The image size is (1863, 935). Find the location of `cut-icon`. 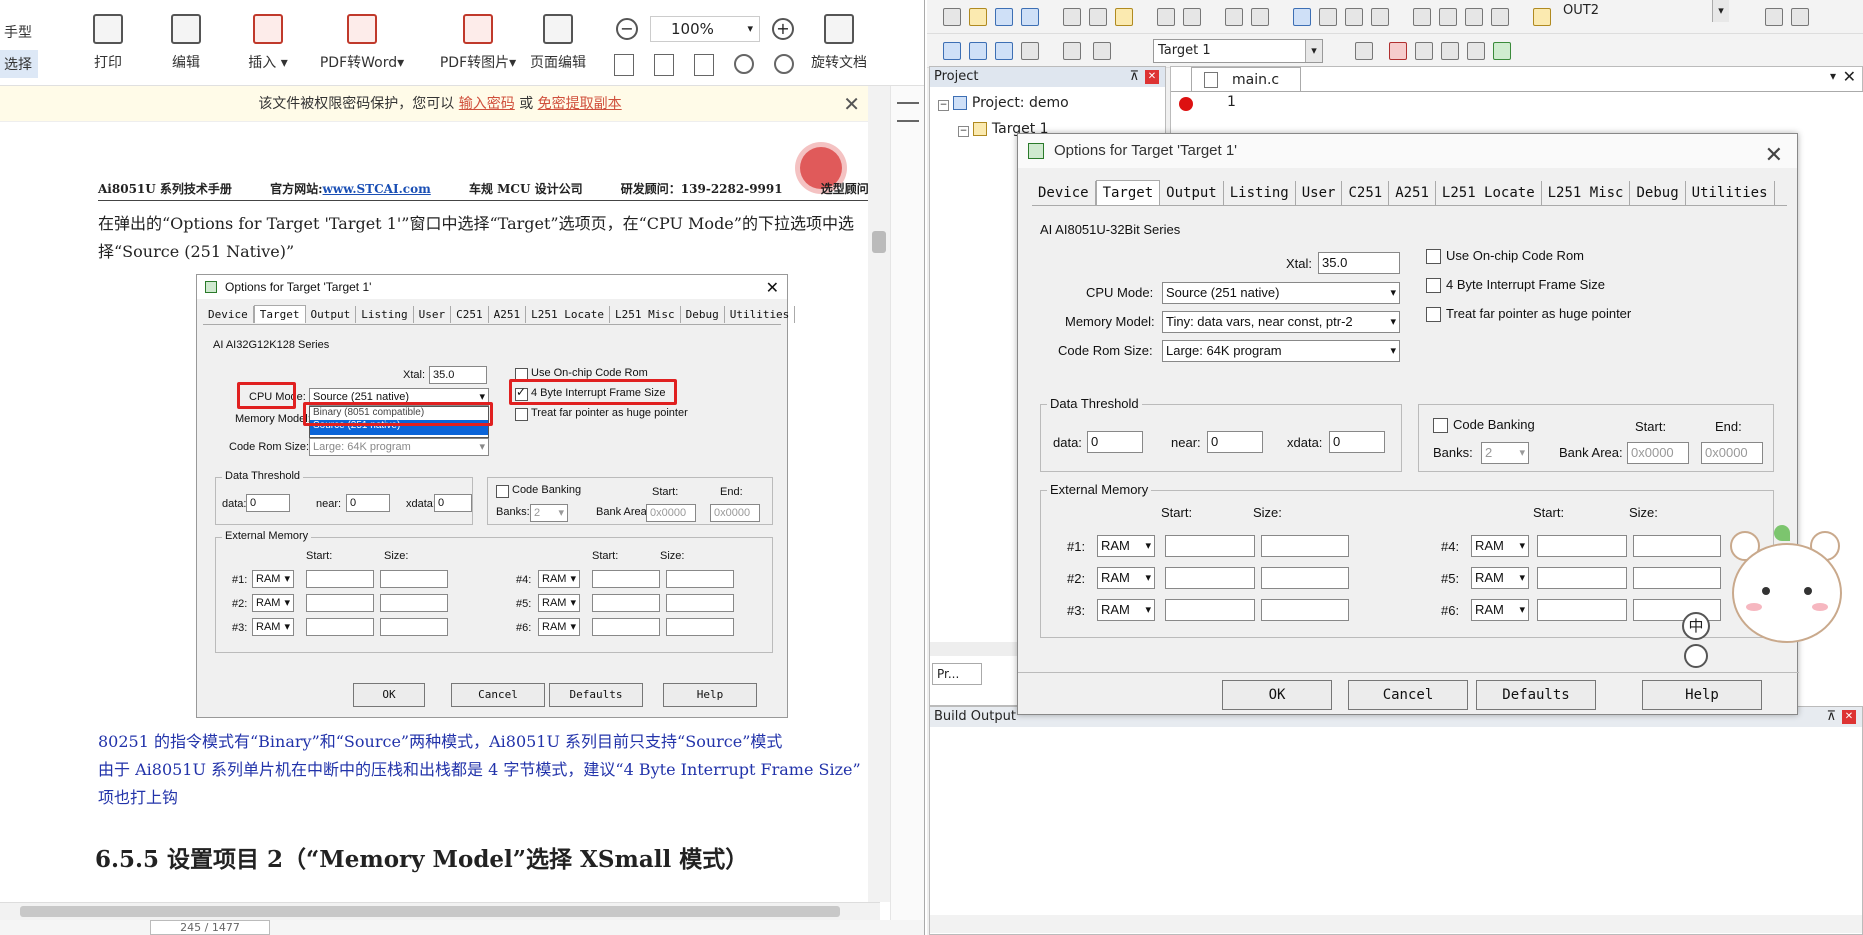

cut-icon is located at coordinates (1072, 17).